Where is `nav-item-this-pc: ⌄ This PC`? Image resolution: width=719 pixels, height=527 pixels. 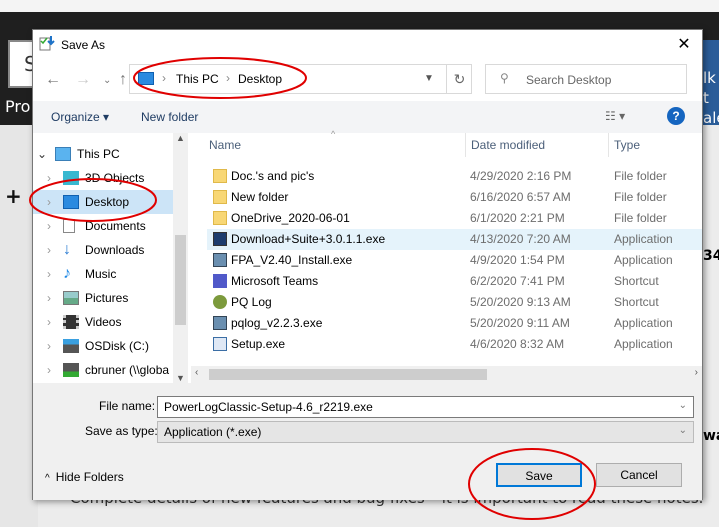
nav-item-this-pc: ⌄ This PC is located at coordinates (103, 154).